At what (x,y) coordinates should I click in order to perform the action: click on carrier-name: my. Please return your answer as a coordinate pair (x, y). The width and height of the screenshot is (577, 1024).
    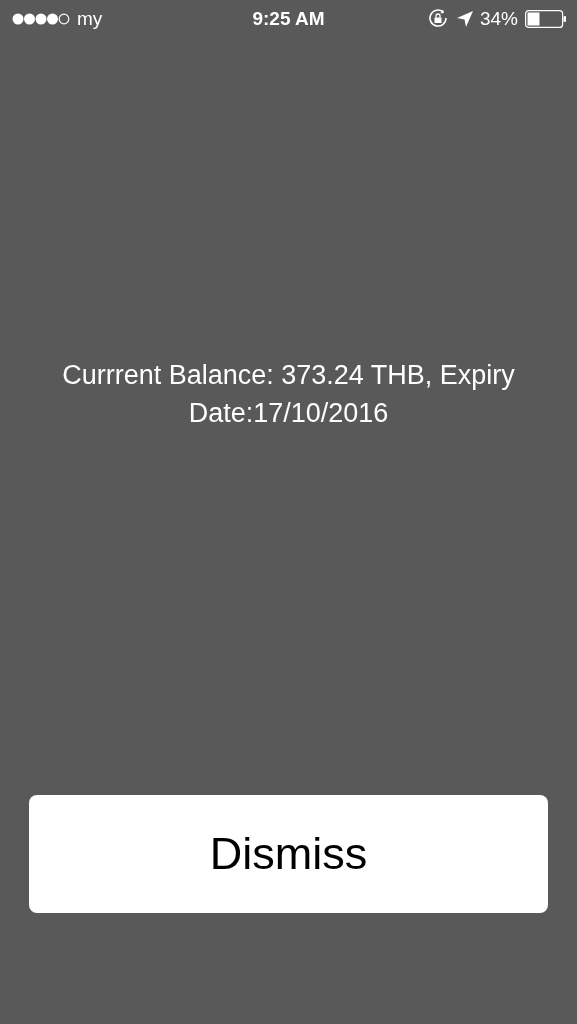
    Looking at the image, I should click on (90, 19).